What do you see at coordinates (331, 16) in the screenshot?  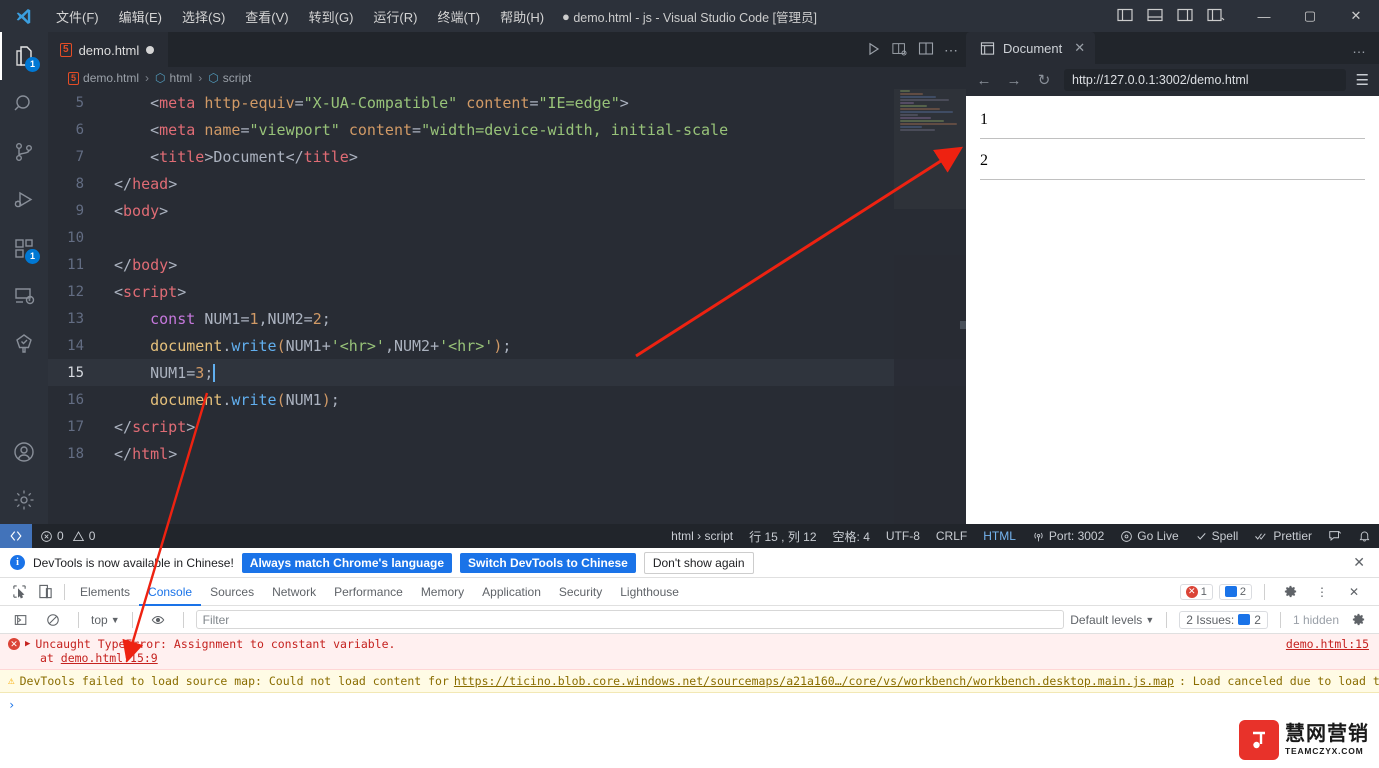 I see `menu-go: 转到(G)` at bounding box center [331, 16].